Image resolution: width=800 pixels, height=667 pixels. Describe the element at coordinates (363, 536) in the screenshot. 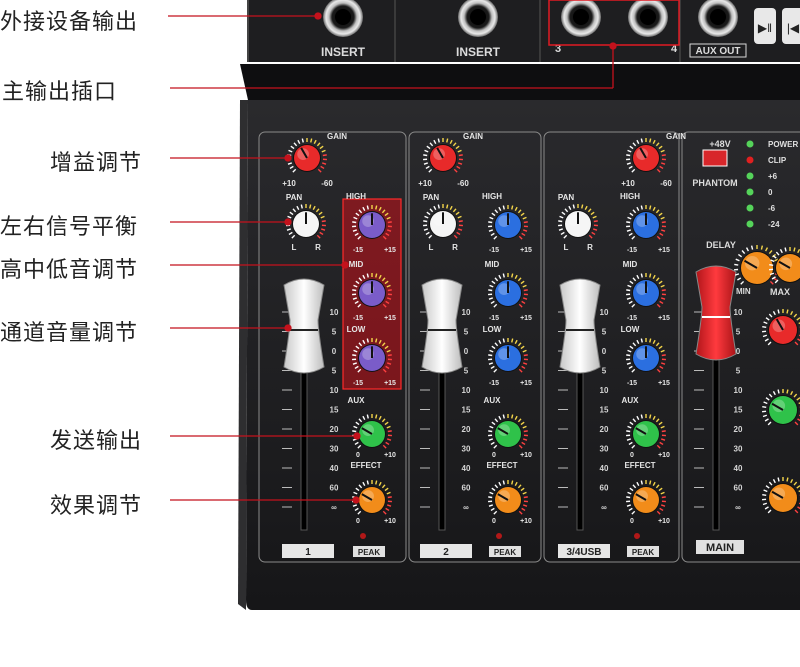

I see `peak-led` at that location.